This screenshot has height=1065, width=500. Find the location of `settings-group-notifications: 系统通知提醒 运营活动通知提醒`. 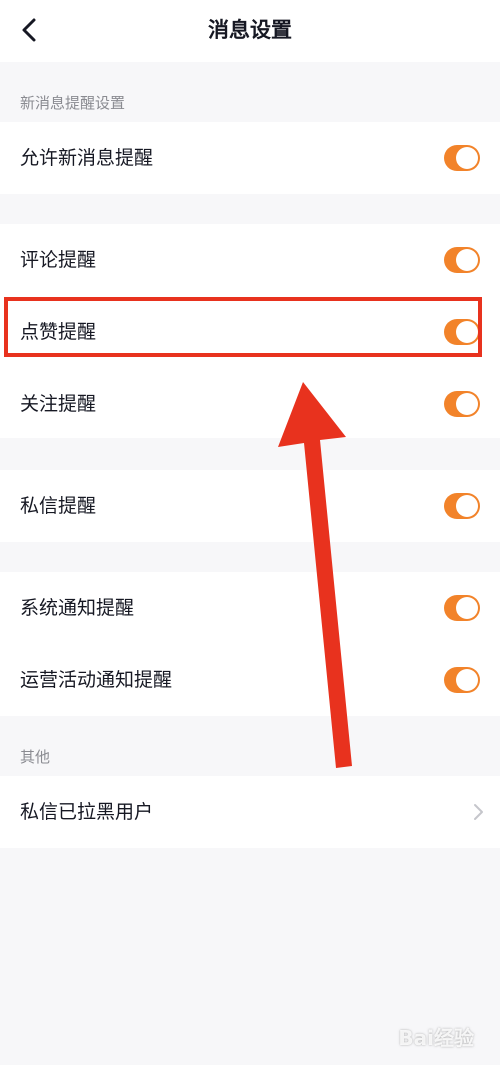

settings-group-notifications: 系统通知提醒 运营活动通知提醒 is located at coordinates (250, 644).